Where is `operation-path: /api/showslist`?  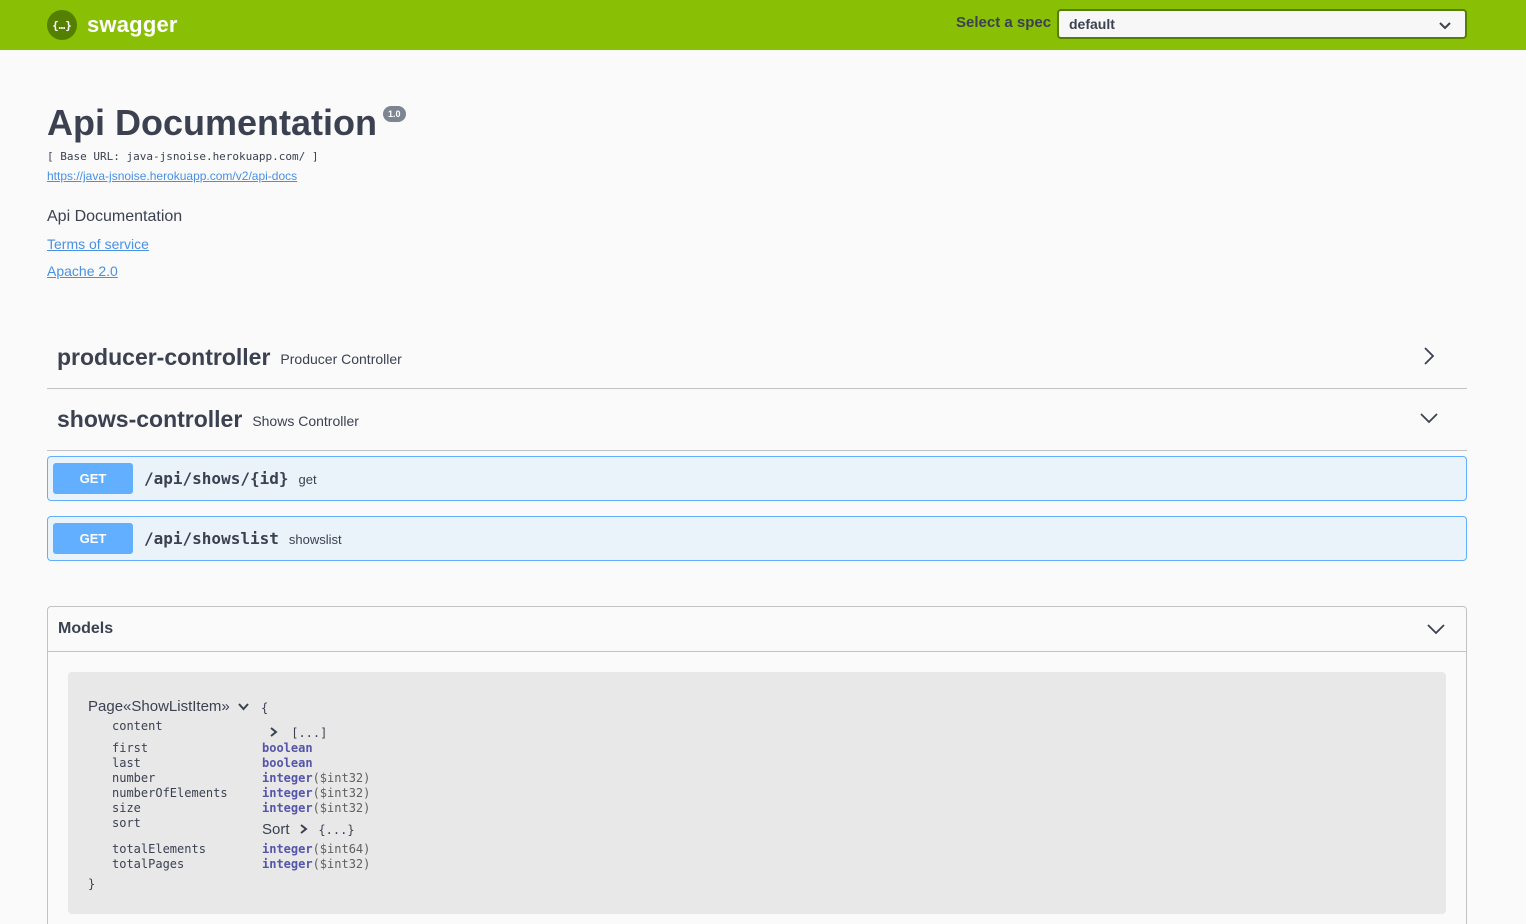
operation-path: /api/showslist is located at coordinates (211, 538).